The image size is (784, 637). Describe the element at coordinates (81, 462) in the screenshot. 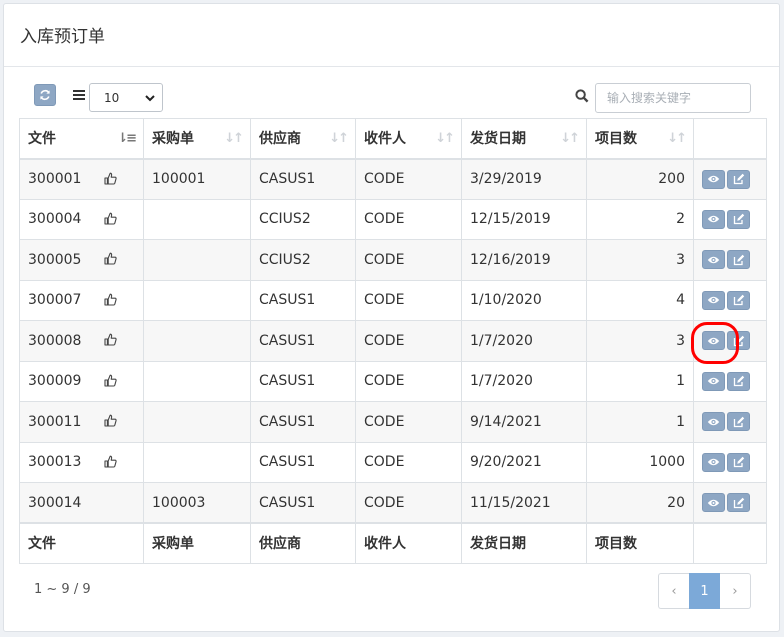

I see `cell-file: 300013` at that location.